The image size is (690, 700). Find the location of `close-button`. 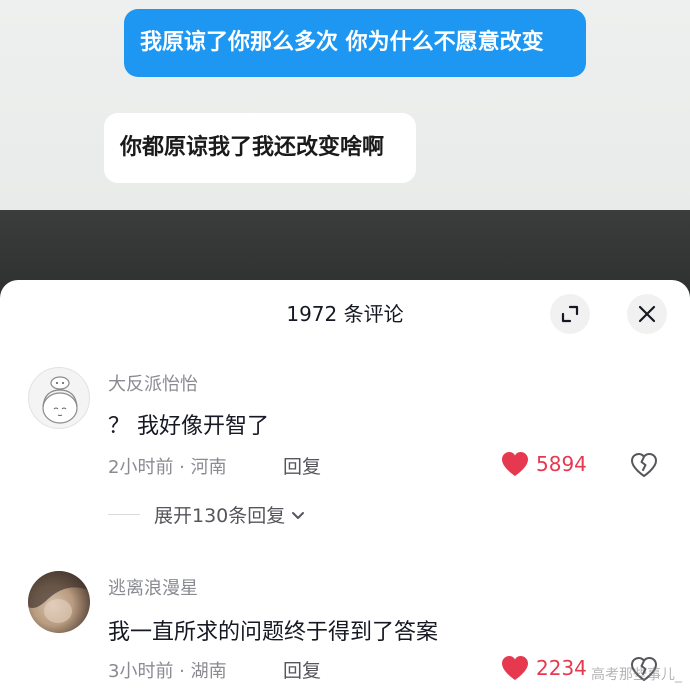

close-button is located at coordinates (647, 314).